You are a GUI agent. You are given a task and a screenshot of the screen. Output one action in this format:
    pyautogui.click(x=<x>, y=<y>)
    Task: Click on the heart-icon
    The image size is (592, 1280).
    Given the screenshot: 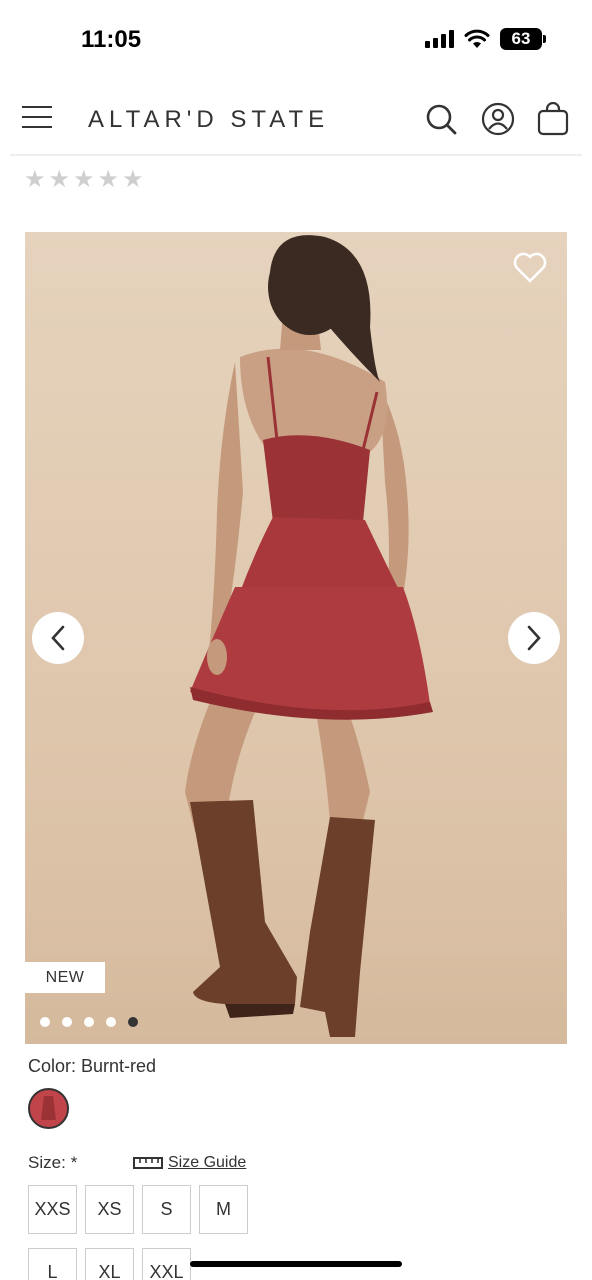 What is the action you would take?
    pyautogui.click(x=530, y=268)
    